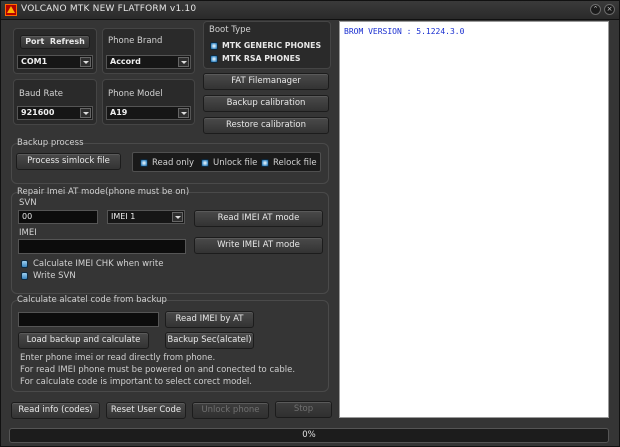  I want to click on mode-relock-file: Relock file, so click(290, 163).